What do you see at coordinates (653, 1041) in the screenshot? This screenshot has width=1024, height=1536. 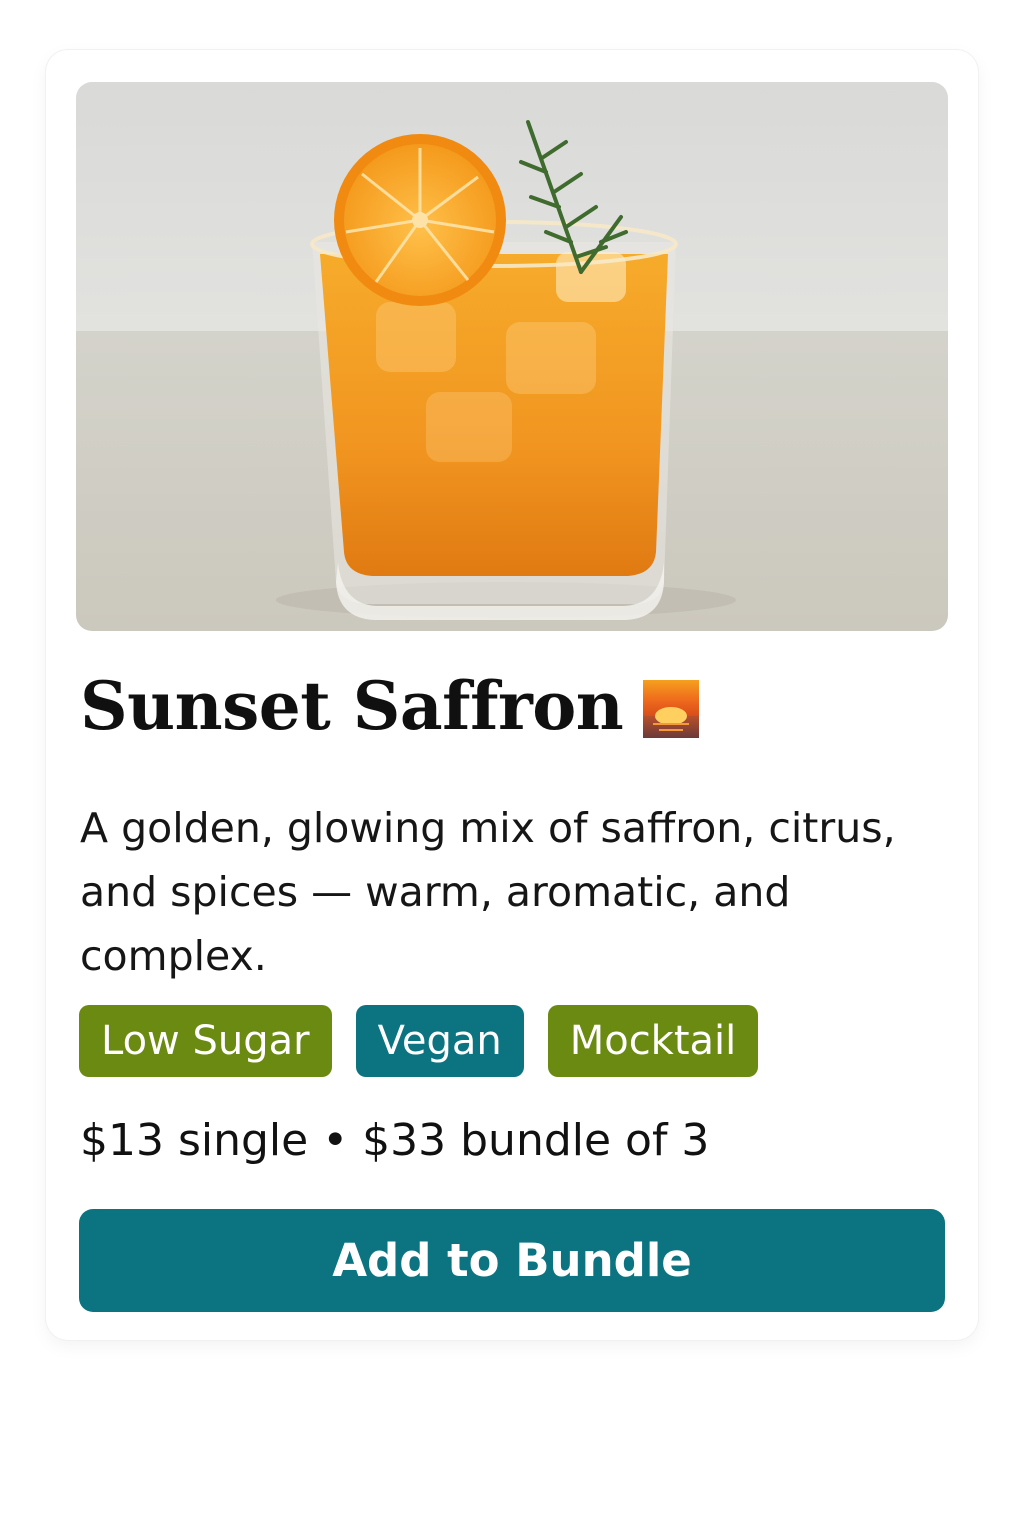 I see `tag-mocktail: Mocktail` at bounding box center [653, 1041].